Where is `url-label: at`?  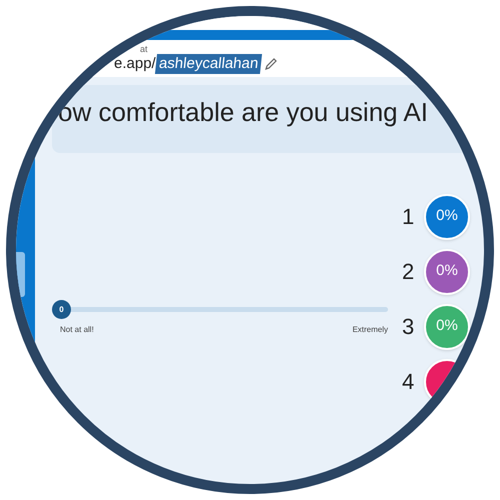
url-label: at is located at coordinates (144, 49).